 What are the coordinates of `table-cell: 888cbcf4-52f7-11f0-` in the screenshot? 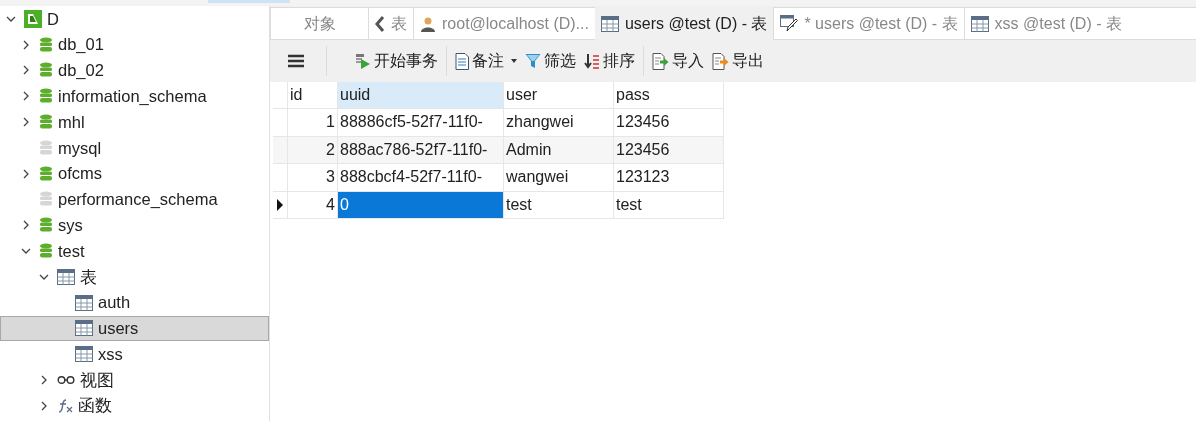 It's located at (421, 177).